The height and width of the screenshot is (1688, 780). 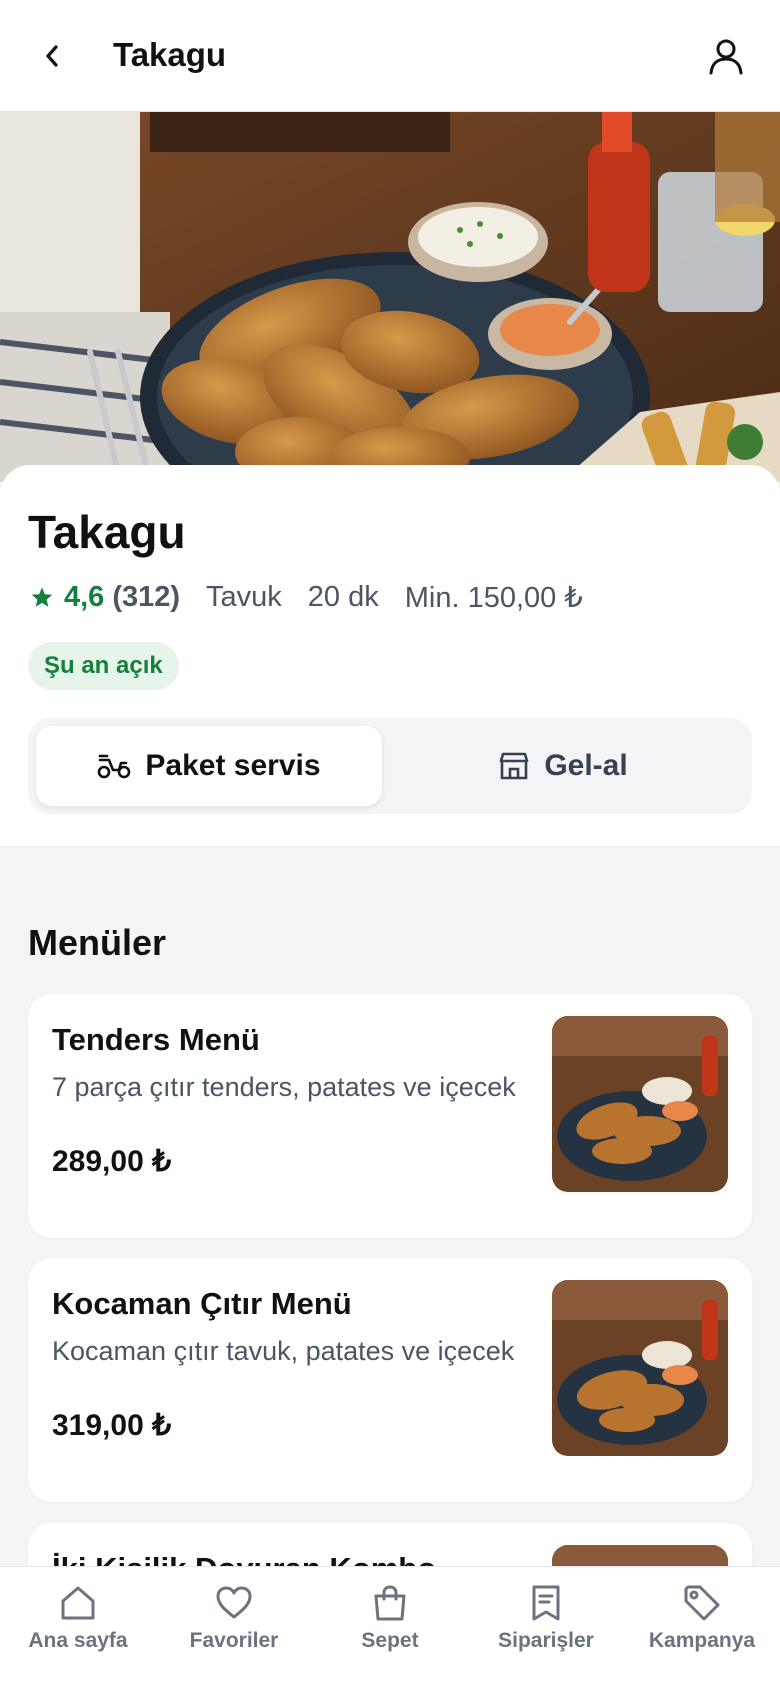 I want to click on tag-icon, so click(x=702, y=1603).